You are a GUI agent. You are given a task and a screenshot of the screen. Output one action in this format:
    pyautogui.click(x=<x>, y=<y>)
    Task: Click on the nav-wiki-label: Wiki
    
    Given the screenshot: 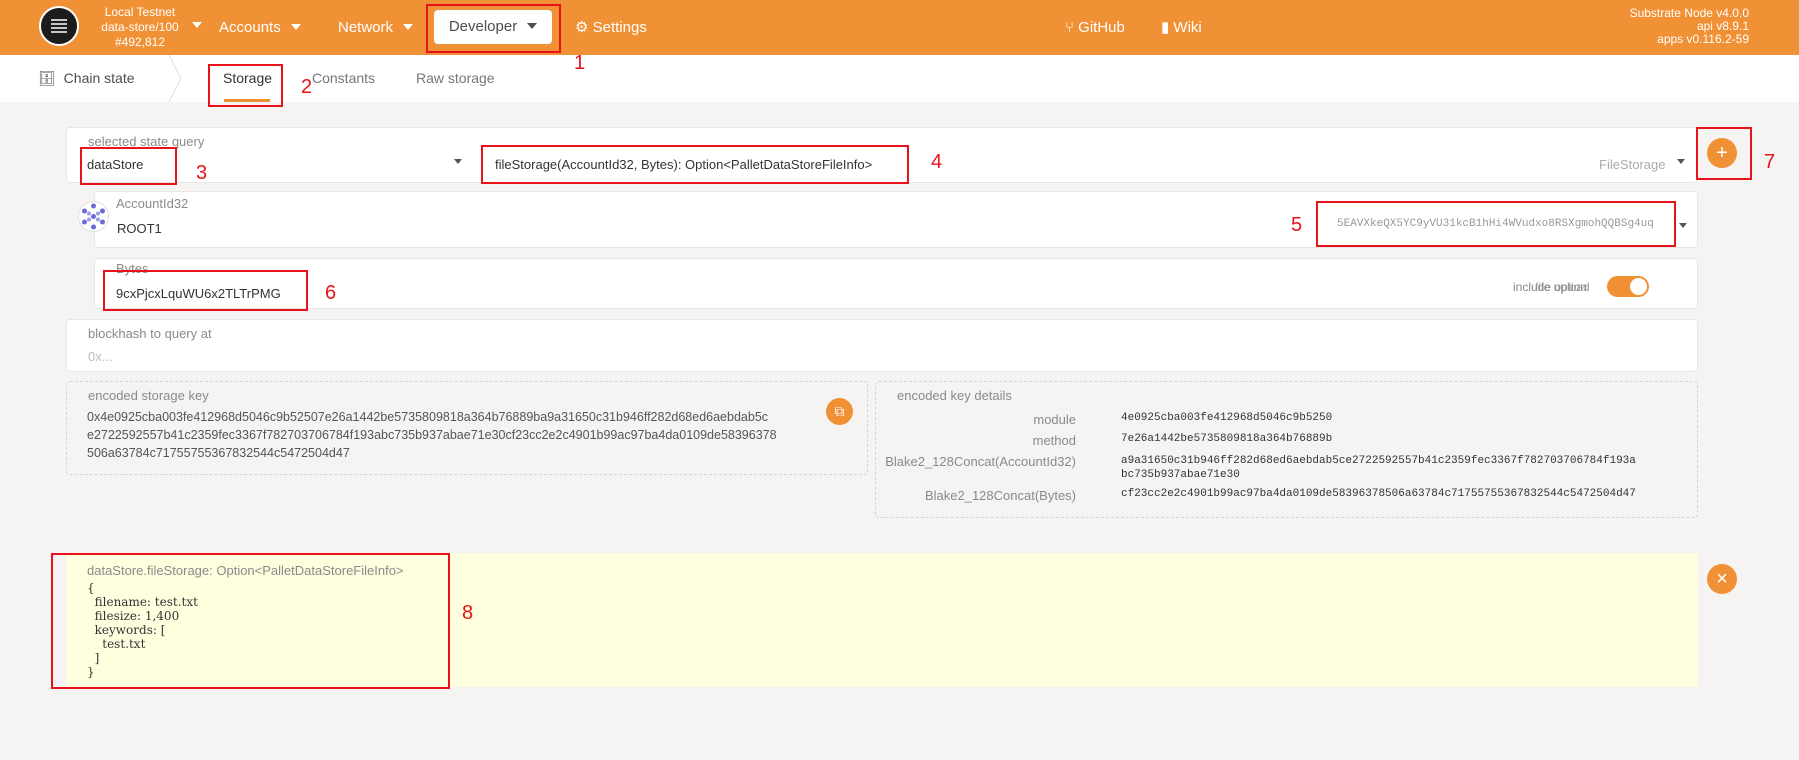 What is the action you would take?
    pyautogui.click(x=1187, y=27)
    